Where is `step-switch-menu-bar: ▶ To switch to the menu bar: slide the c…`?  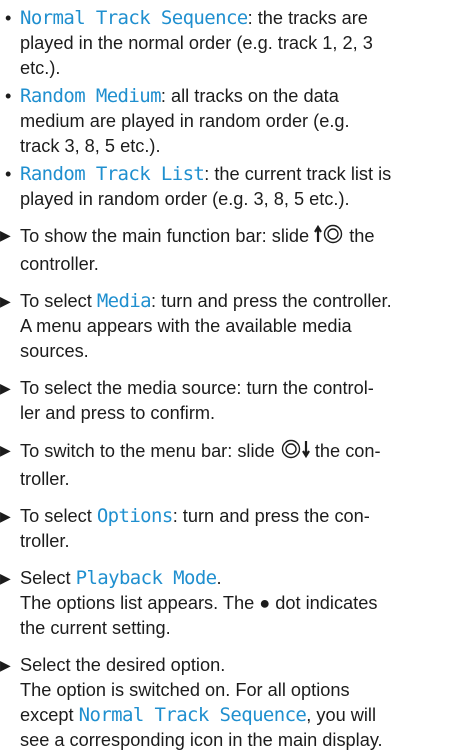 step-switch-menu-bar: ▶ To switch to the menu bar: slide the c… is located at coordinates (190, 465).